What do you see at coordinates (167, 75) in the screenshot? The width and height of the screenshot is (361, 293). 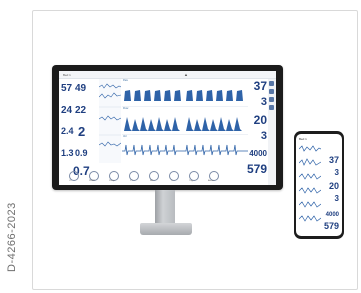 I see `monitor-topbar: Bed 1 ▲` at bounding box center [167, 75].